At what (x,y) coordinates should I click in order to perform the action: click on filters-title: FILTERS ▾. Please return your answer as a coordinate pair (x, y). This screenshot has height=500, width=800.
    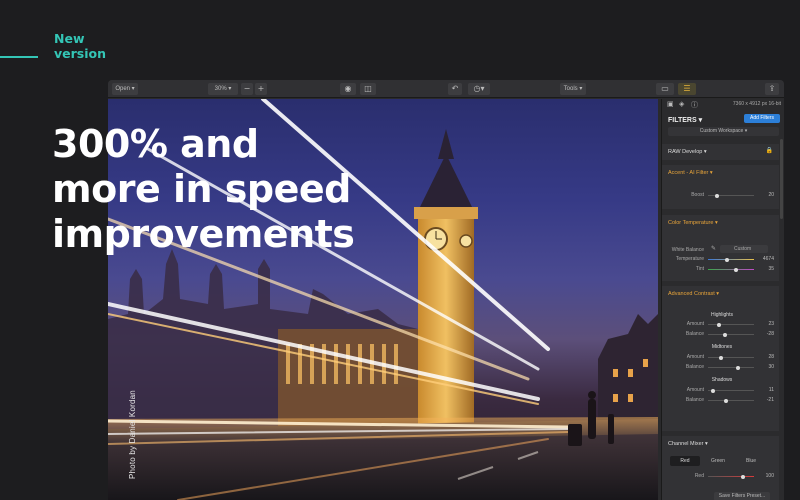
    Looking at the image, I should click on (685, 120).